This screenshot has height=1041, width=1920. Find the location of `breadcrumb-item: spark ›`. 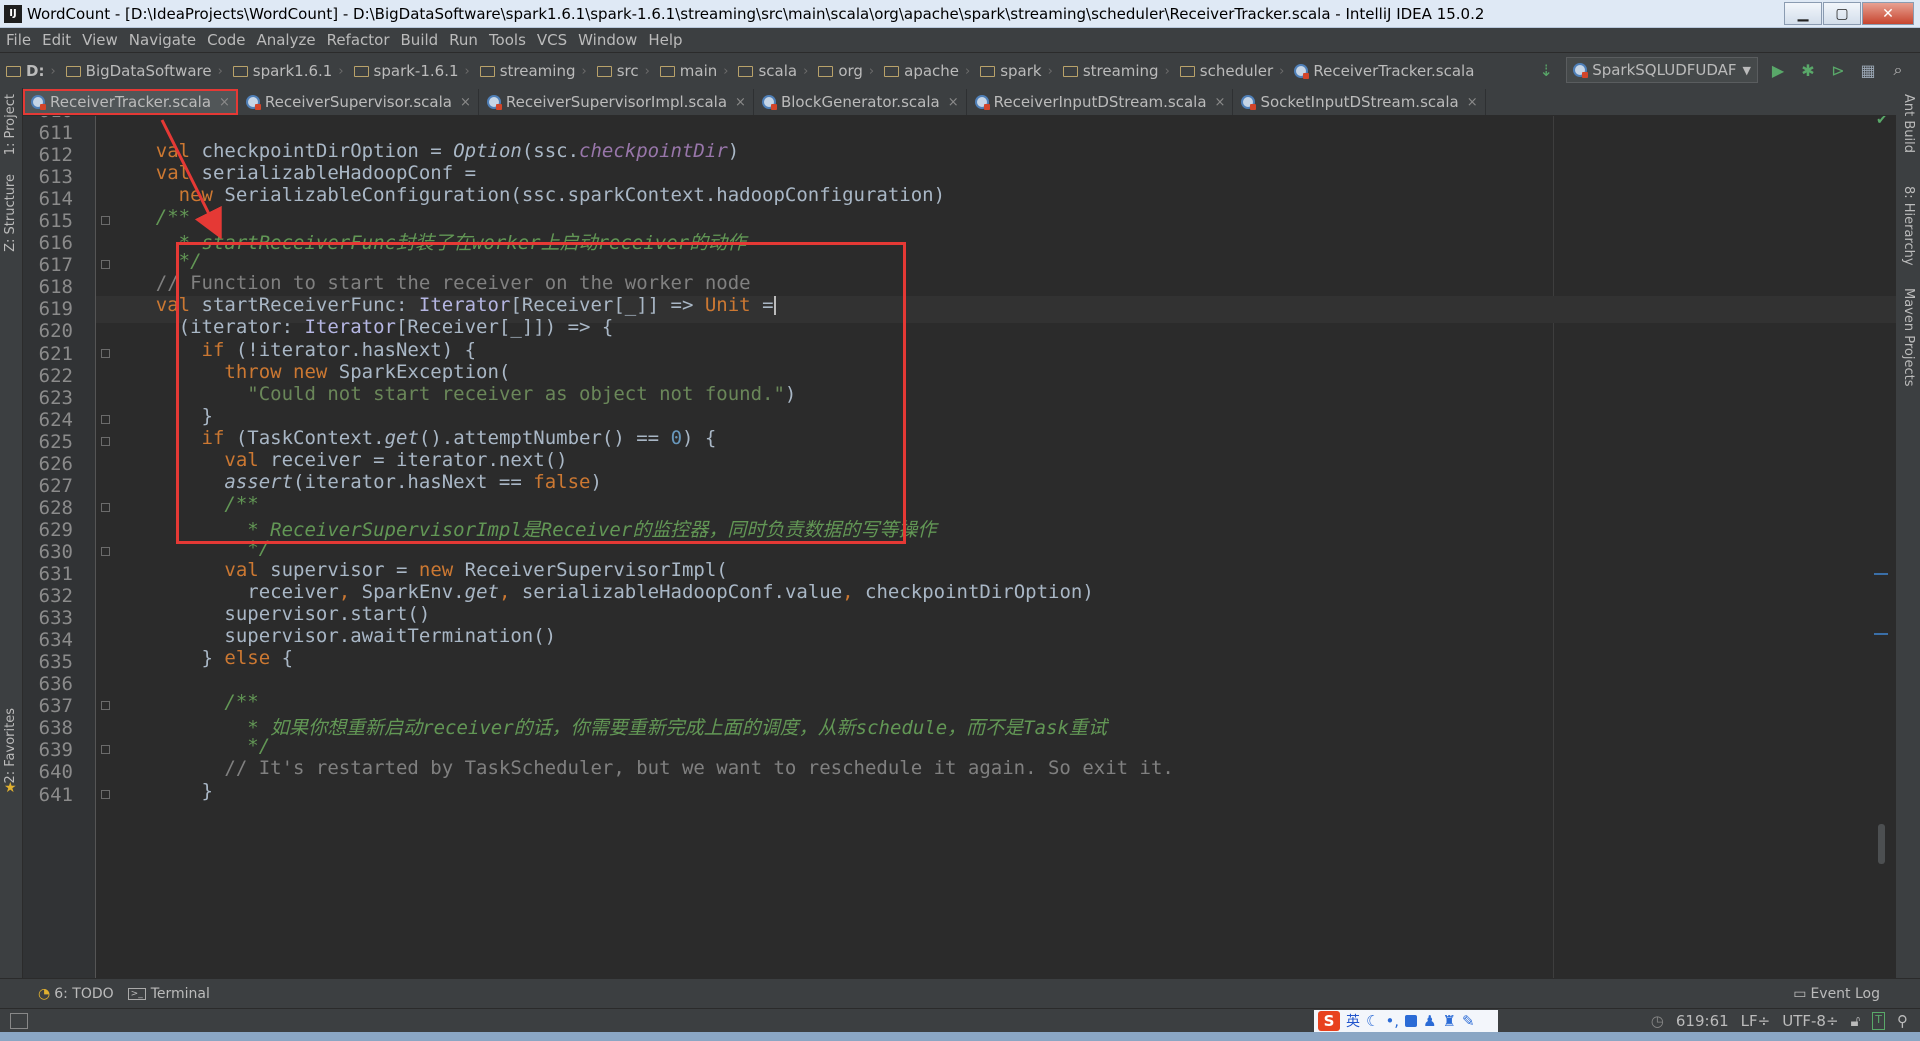

breadcrumb-item: spark › is located at coordinates (1015, 71).